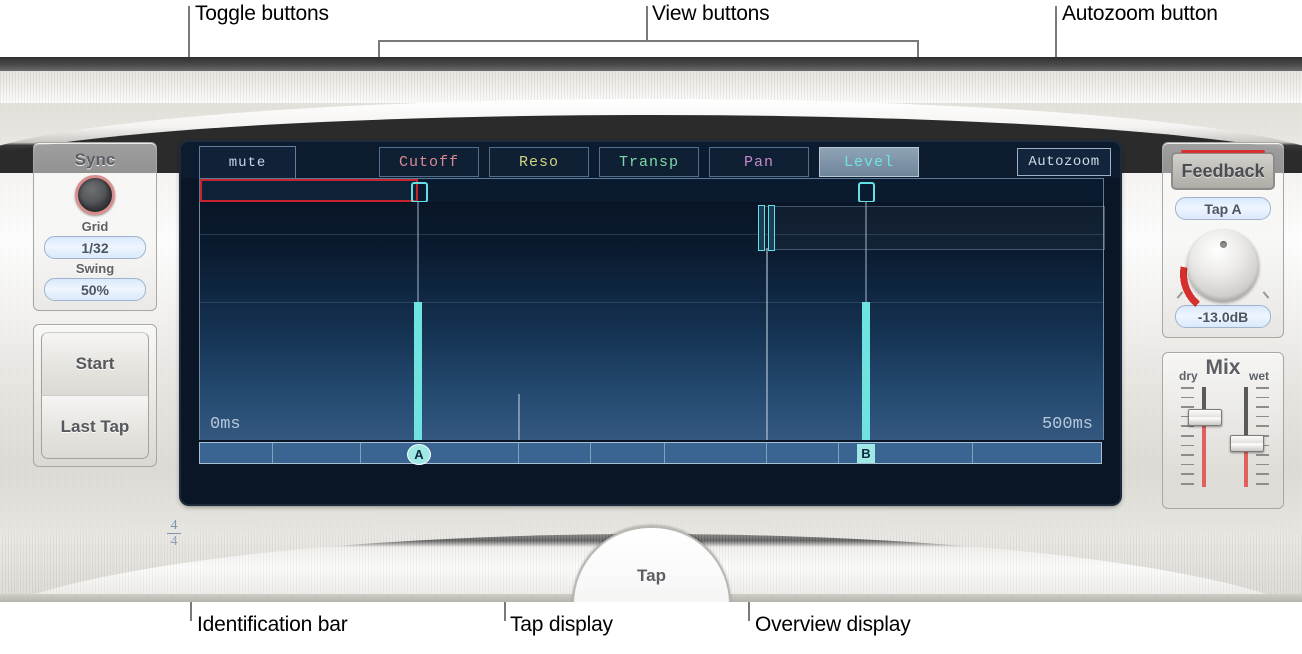 The width and height of the screenshot is (1302, 654). What do you see at coordinates (866, 252) in the screenshot?
I see `tap-b-stem` at bounding box center [866, 252].